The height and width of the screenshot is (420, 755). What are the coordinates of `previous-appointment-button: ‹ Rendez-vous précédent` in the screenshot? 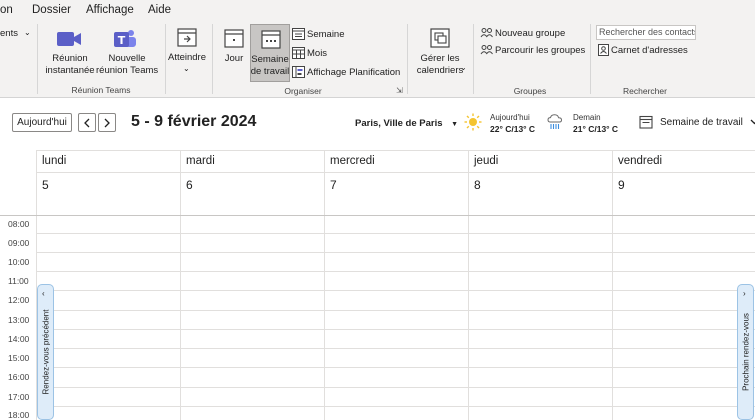 It's located at (45, 352).